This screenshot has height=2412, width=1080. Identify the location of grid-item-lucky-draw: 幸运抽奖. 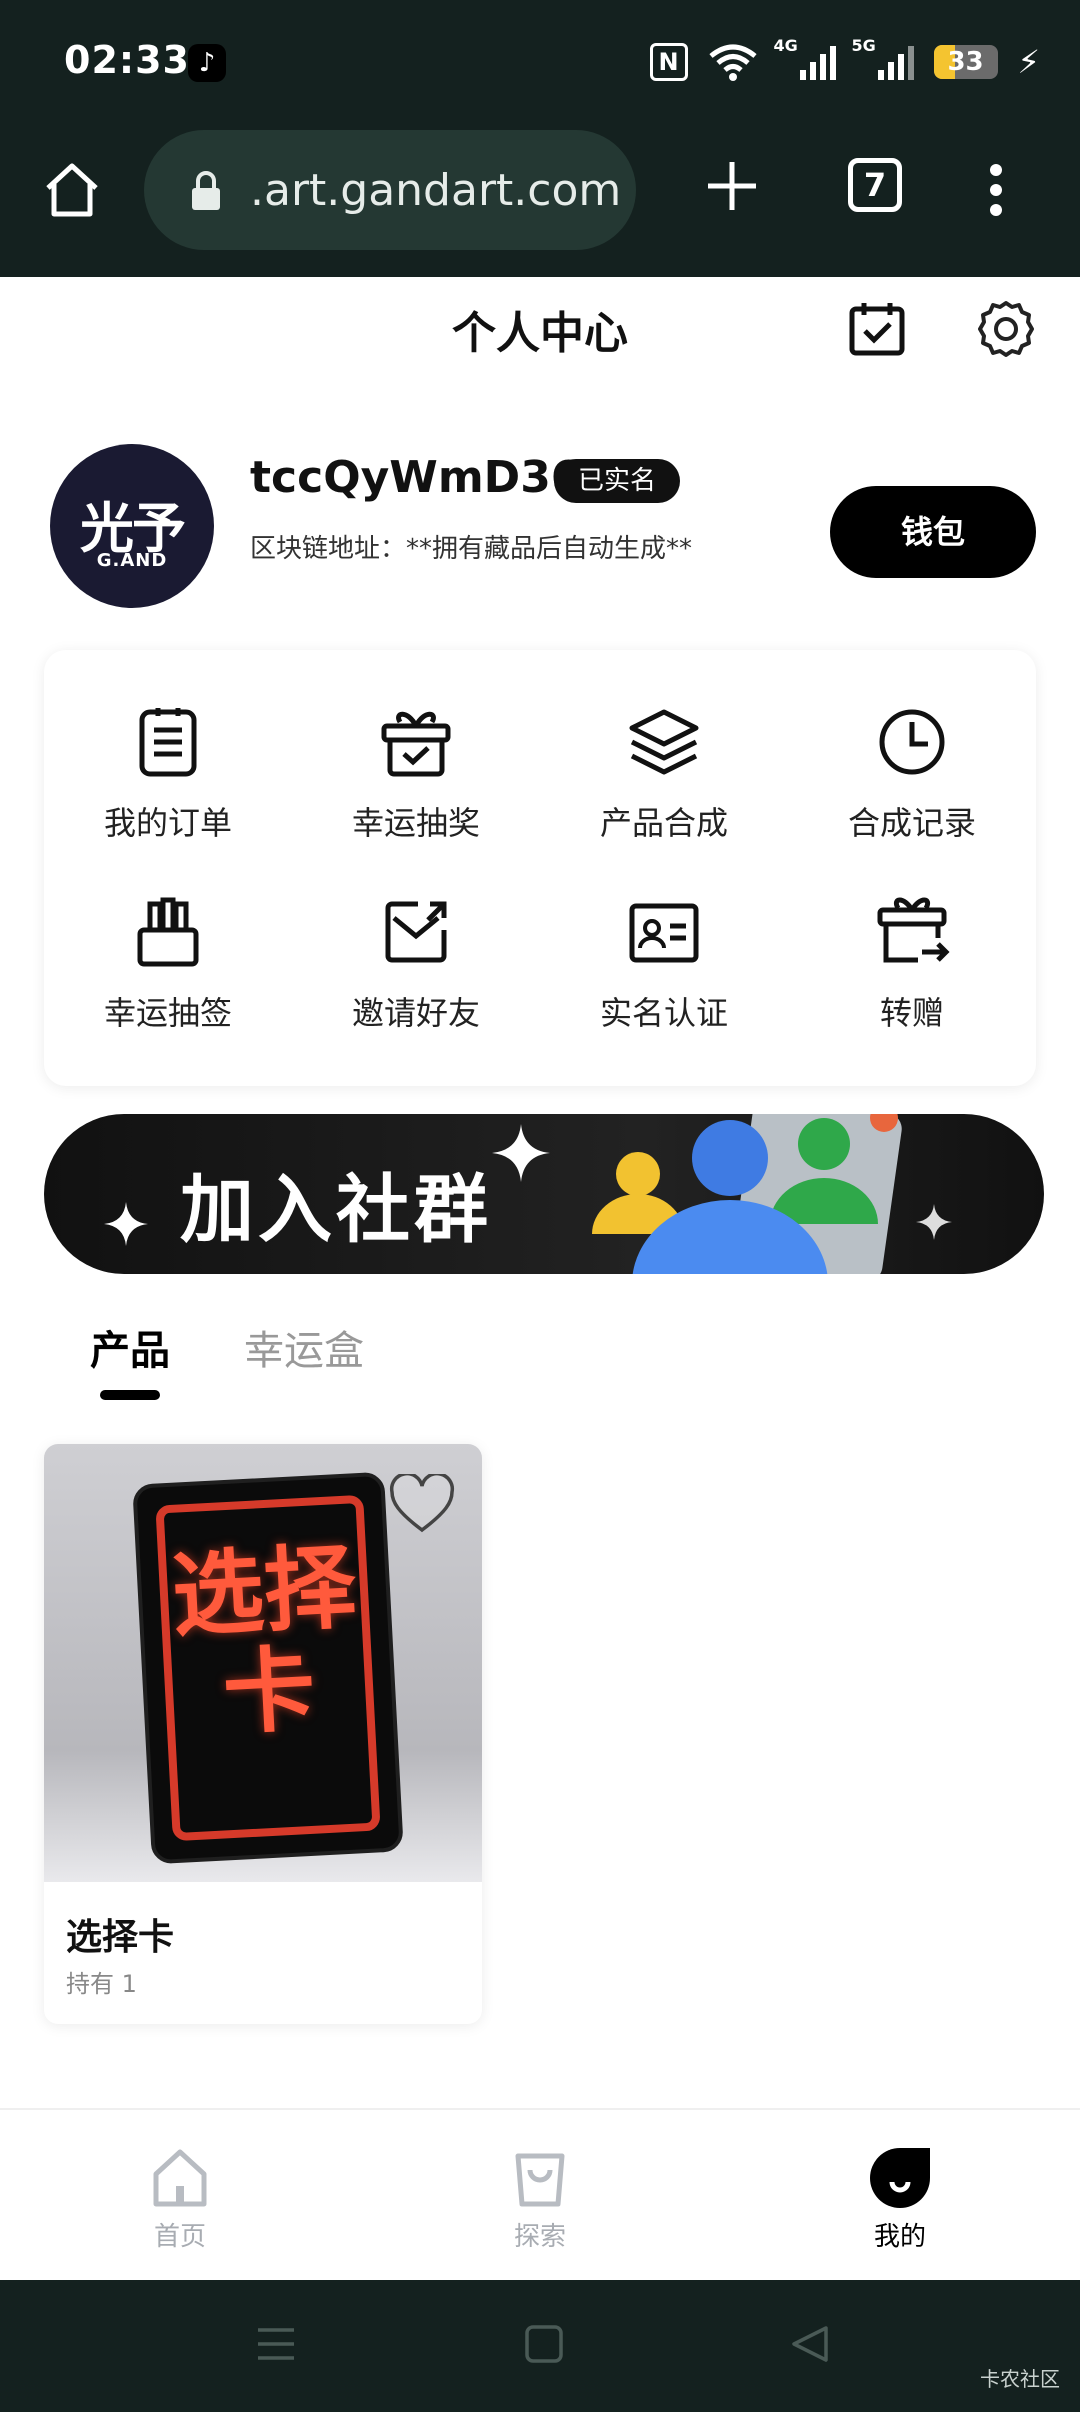
(416, 794).